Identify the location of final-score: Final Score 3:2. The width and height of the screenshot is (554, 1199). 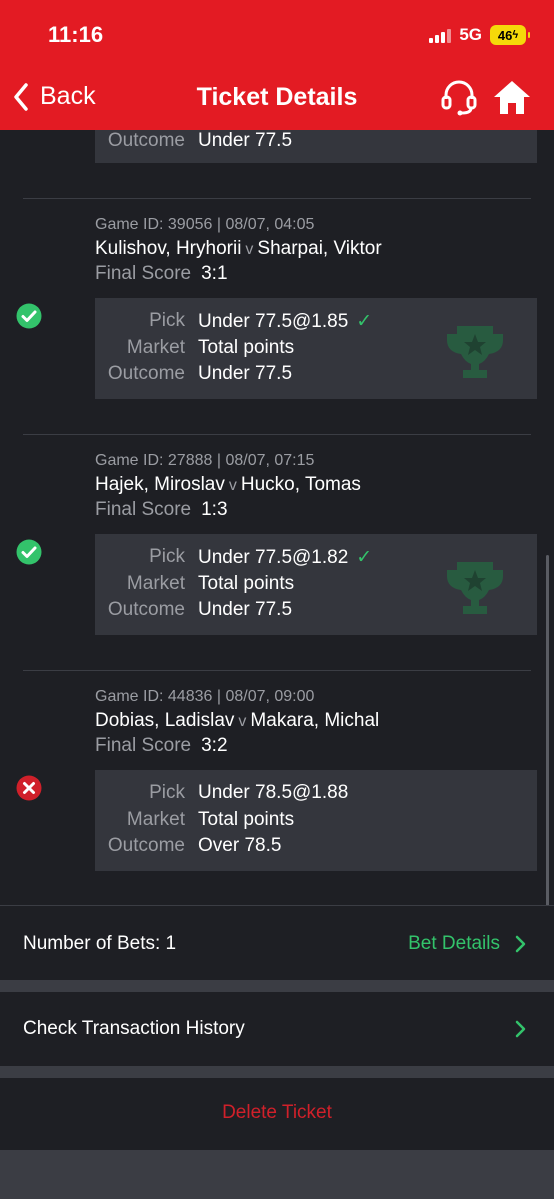
(161, 746).